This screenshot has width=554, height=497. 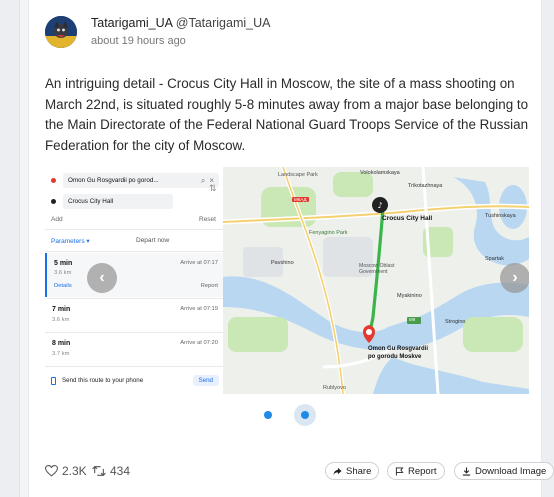 I want to click on post-timestamp: about 19 hours ago, so click(x=138, y=41).